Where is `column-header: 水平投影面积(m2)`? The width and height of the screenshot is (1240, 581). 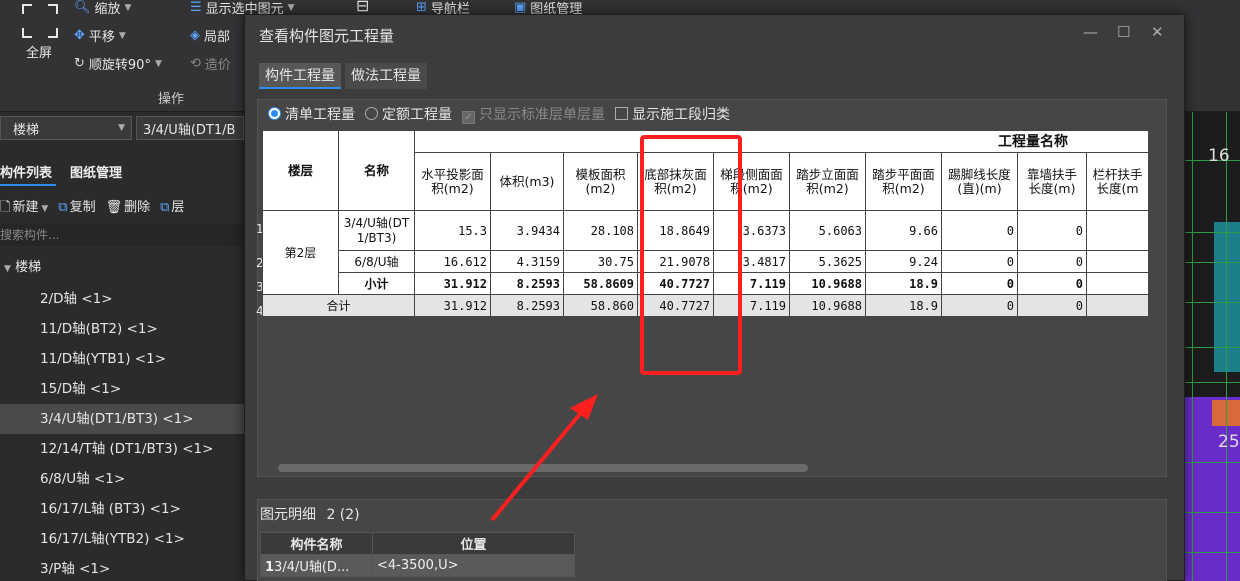 column-header: 水平投影面积(m2) is located at coordinates (452, 181).